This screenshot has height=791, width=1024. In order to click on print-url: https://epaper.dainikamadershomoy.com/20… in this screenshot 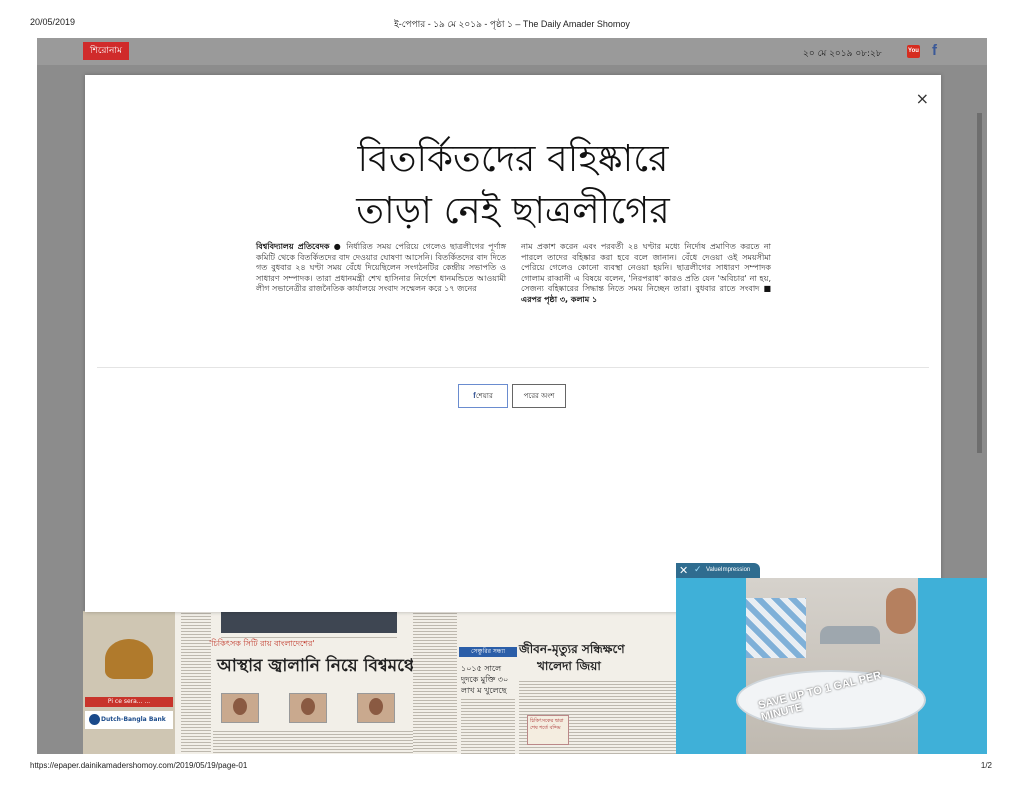, I will do `click(139, 765)`.